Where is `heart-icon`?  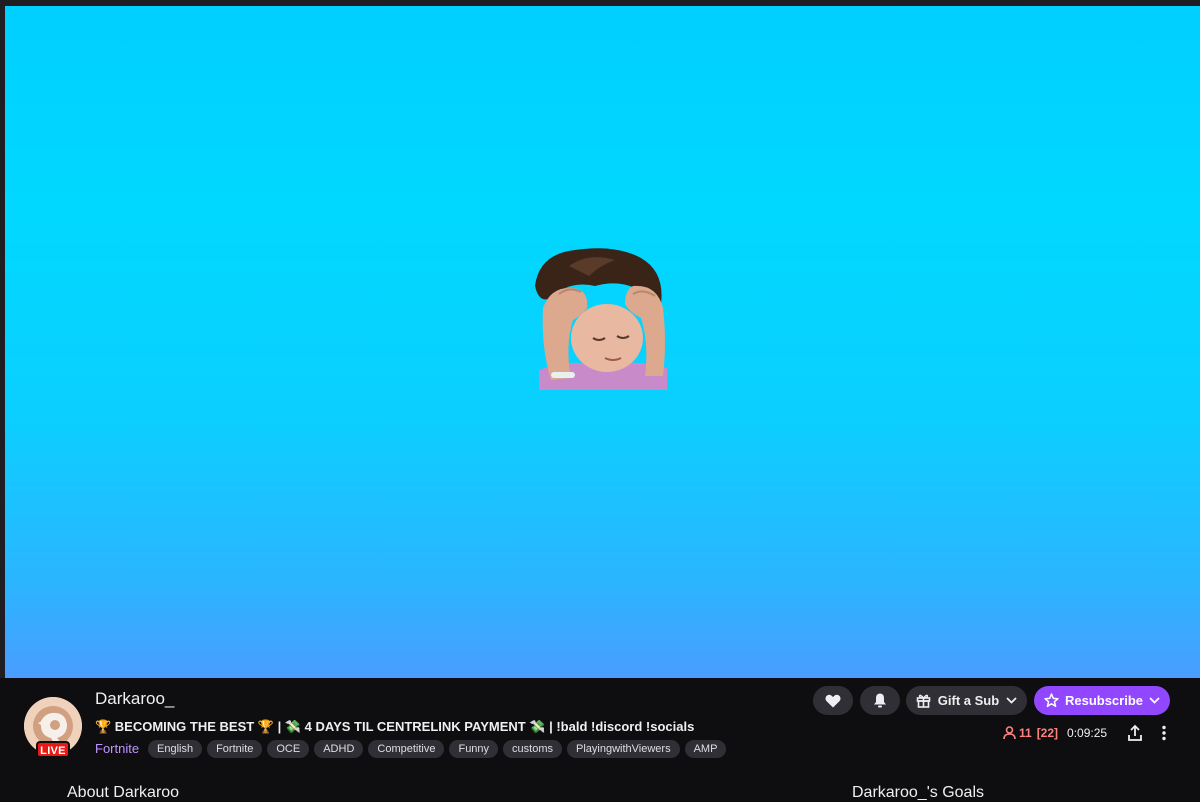
heart-icon is located at coordinates (833, 700).